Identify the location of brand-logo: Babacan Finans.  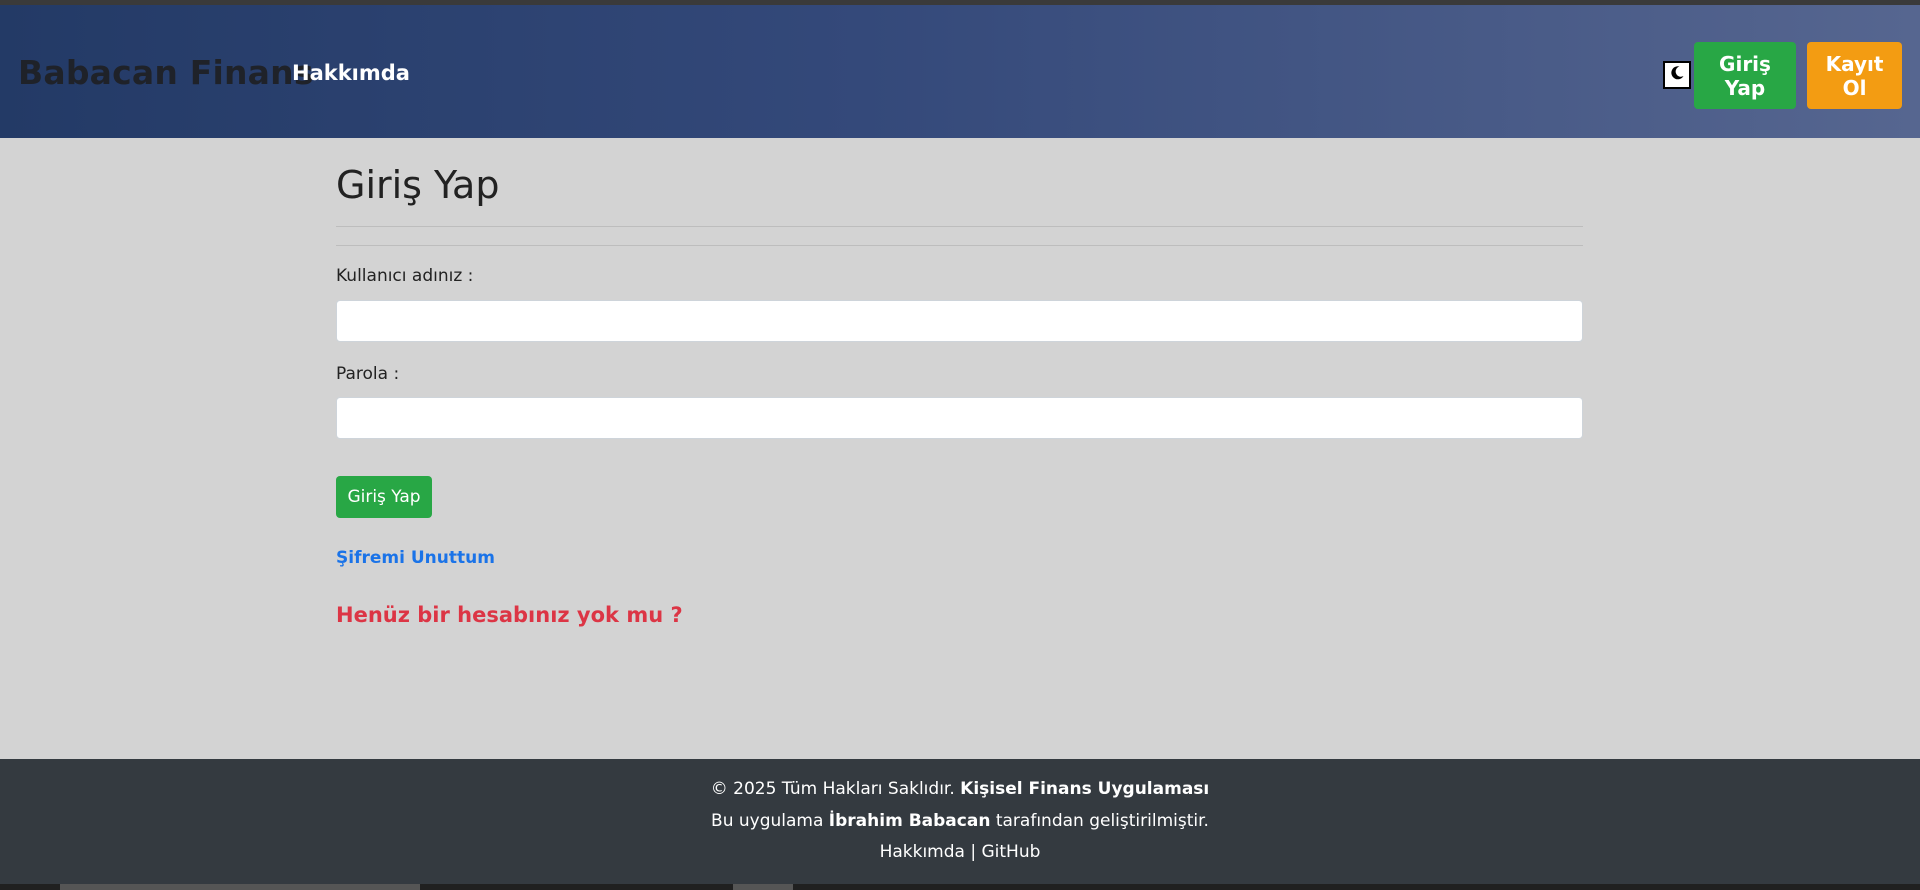
(166, 72).